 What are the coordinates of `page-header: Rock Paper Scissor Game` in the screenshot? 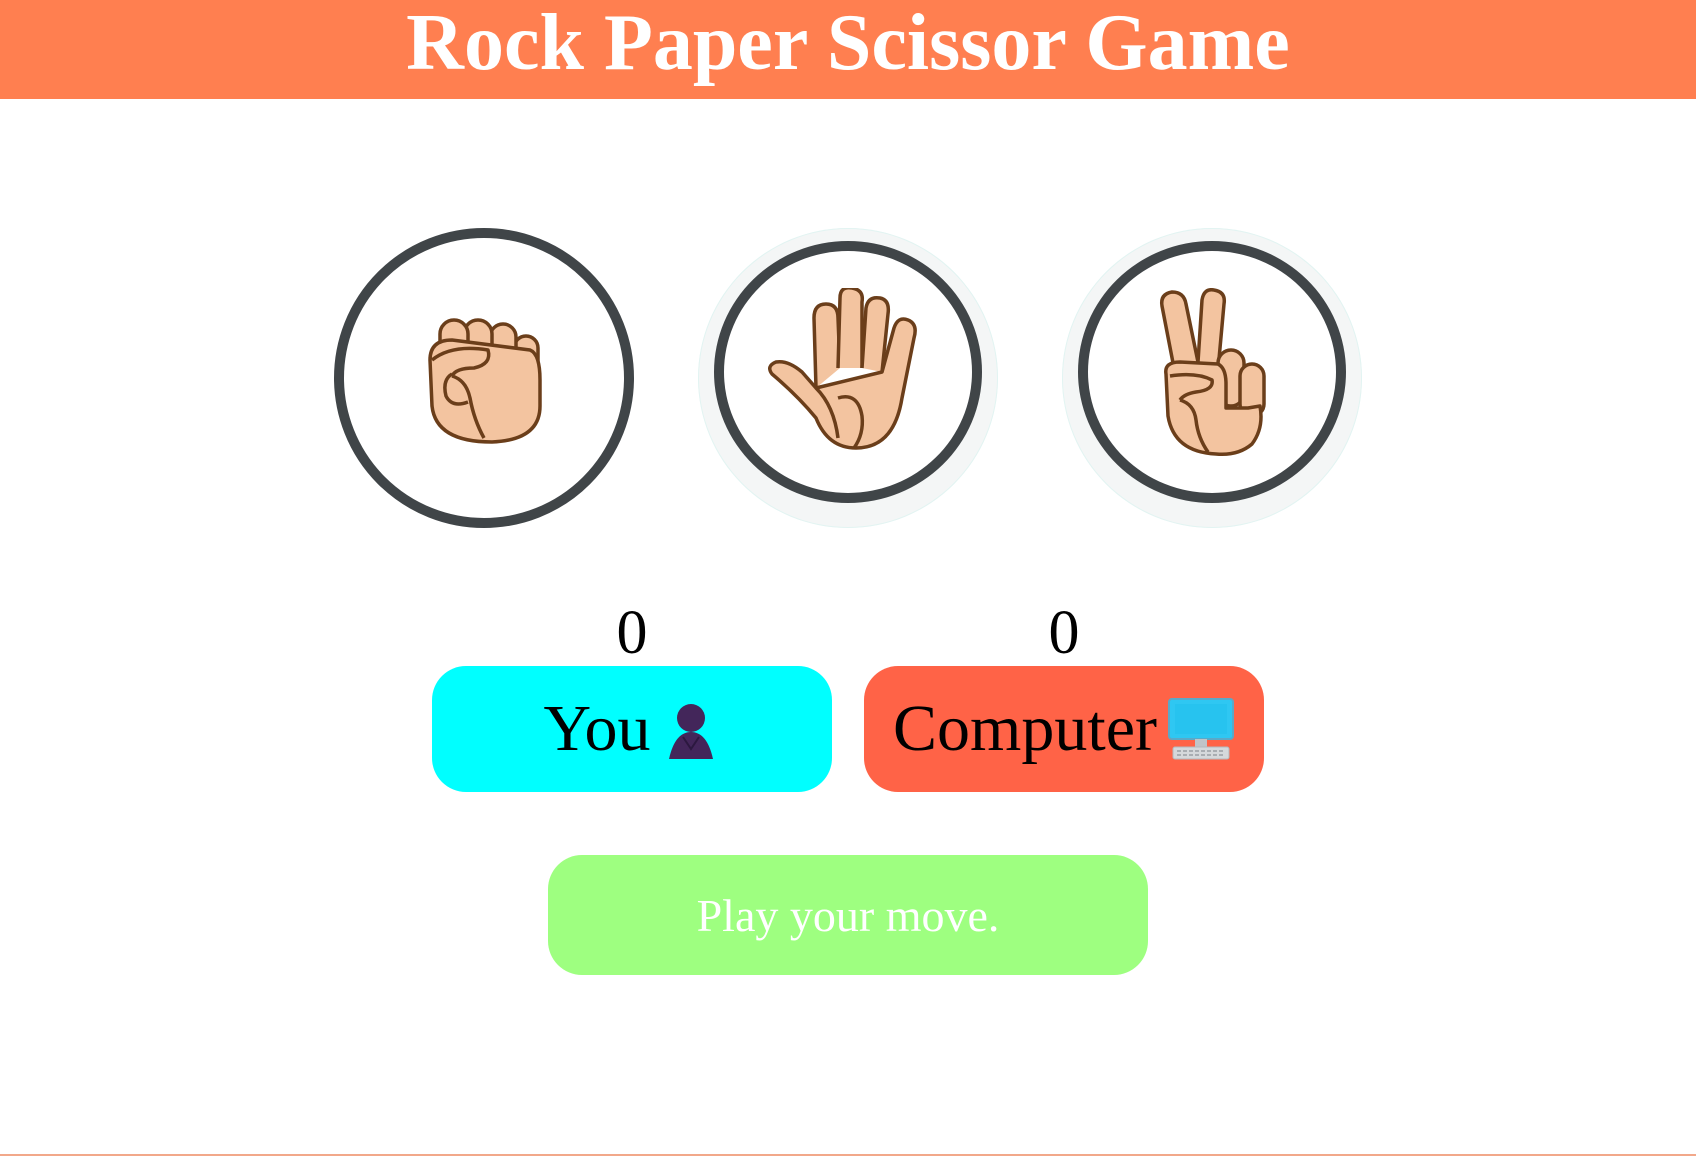 It's located at (848, 49).